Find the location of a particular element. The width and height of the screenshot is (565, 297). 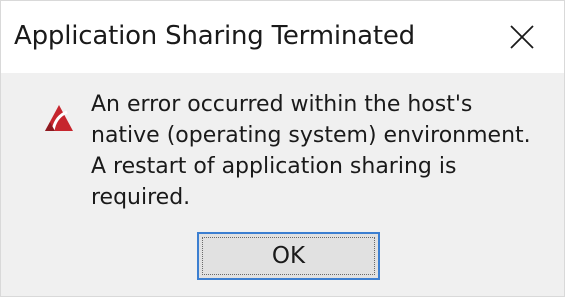

close-icon is located at coordinates (522, 37).